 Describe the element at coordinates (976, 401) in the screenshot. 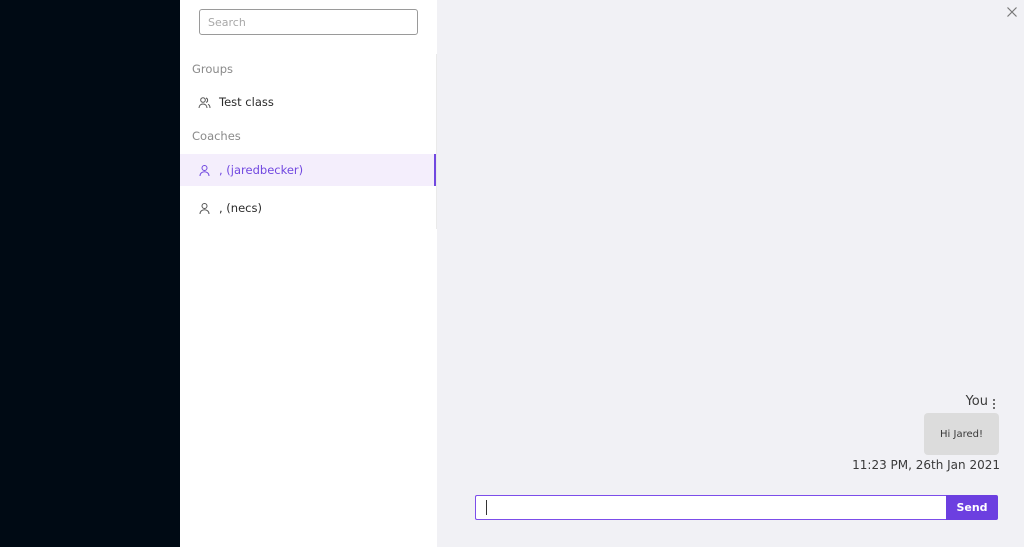

I see `message-sender: You` at that location.